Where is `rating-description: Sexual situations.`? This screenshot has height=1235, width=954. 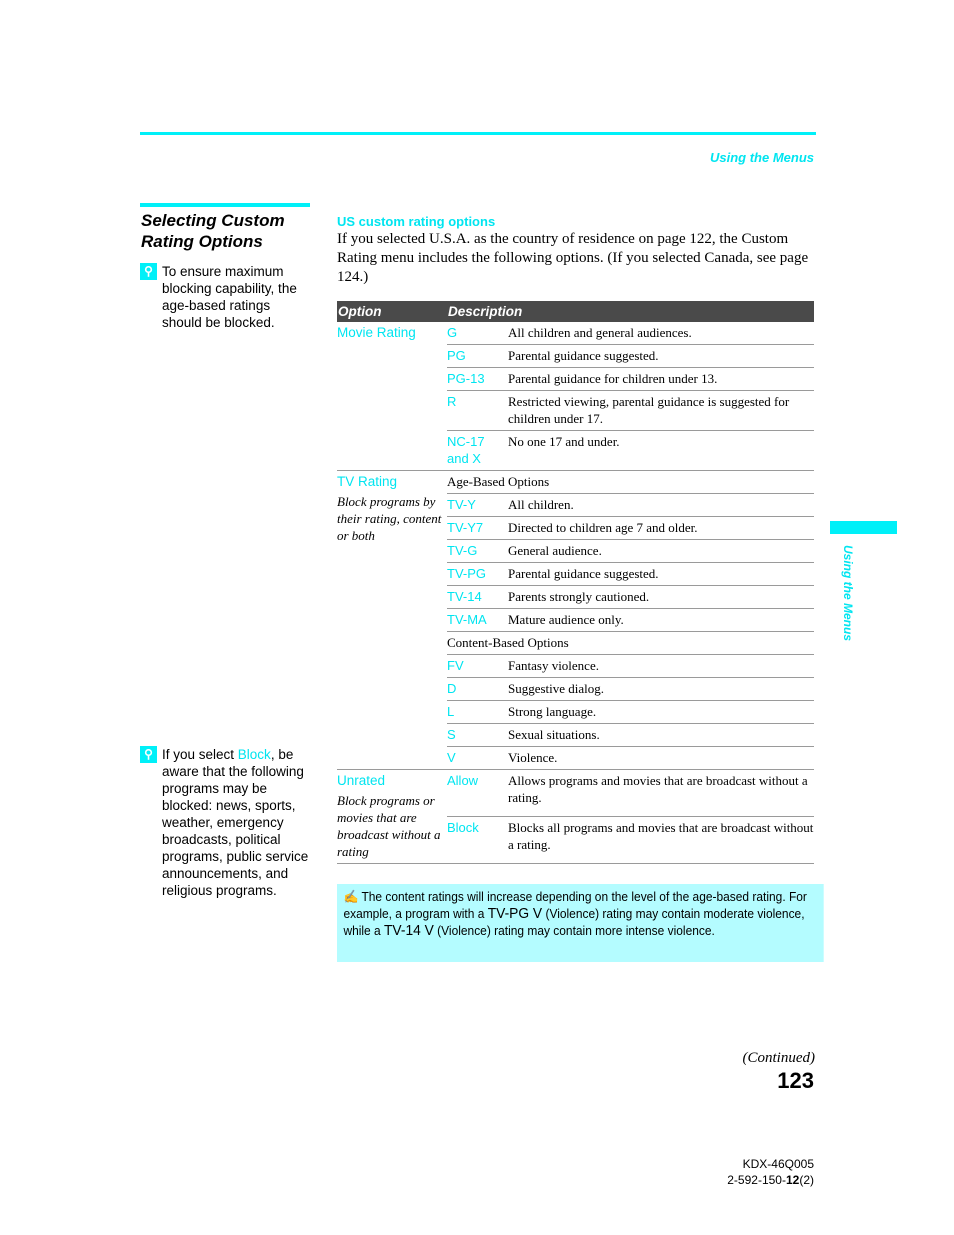 rating-description: Sexual situations. is located at coordinates (661, 735).